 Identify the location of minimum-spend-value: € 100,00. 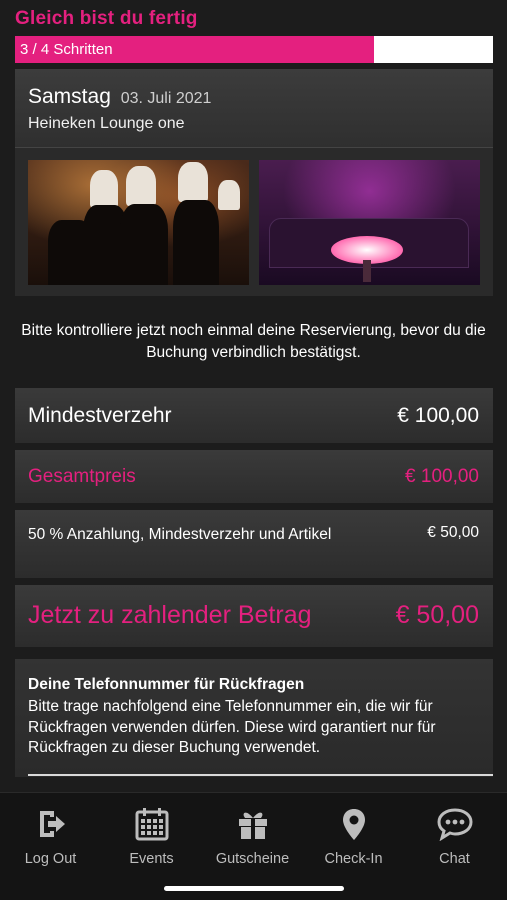
(438, 415).